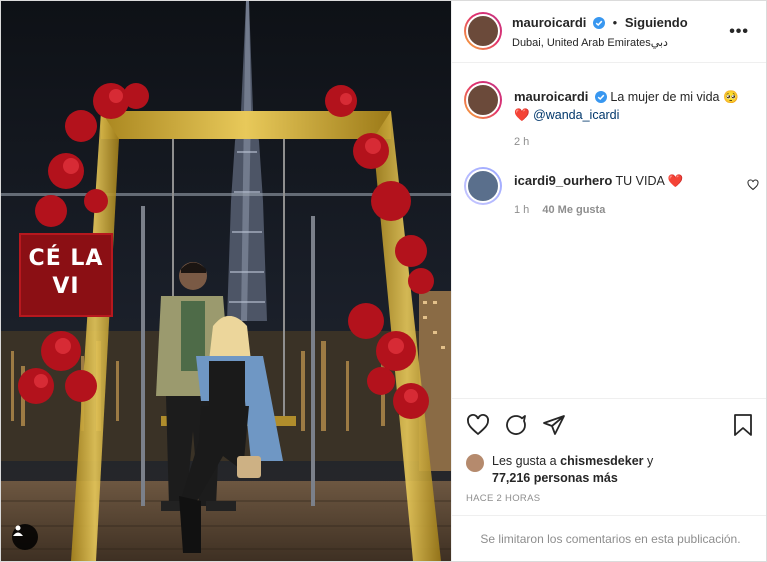 Image resolution: width=767 pixels, height=562 pixels. Describe the element at coordinates (475, 463) in the screenshot. I see `liker-avatar` at that location.